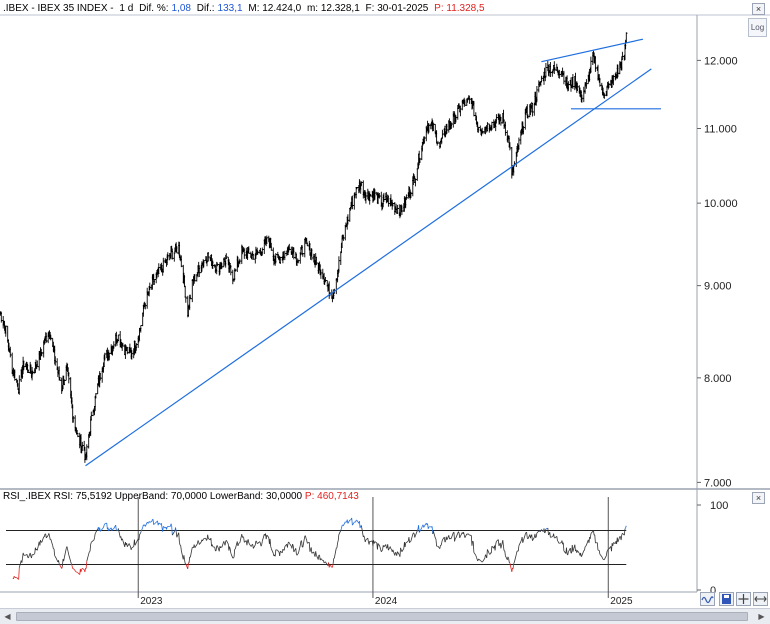 The height and width of the screenshot is (624, 770). Describe the element at coordinates (721, 204) in the screenshot. I see `price-tick-label: 10.000` at that location.